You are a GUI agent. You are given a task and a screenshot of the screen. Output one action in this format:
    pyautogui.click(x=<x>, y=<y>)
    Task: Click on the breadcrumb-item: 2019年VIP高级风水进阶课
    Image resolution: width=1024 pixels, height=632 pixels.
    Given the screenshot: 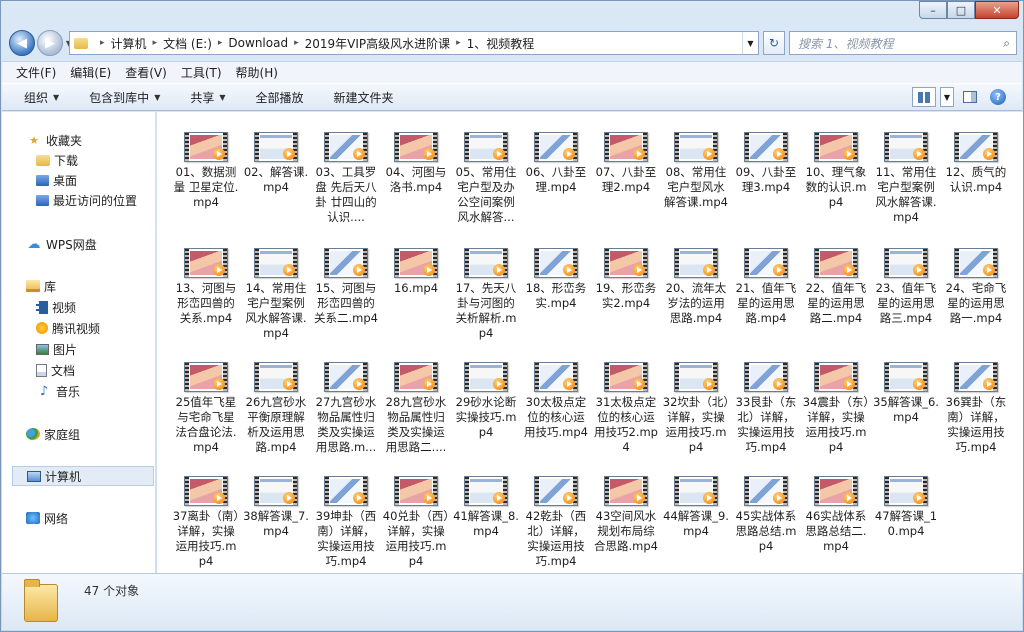 What is the action you would take?
    pyautogui.click(x=378, y=43)
    